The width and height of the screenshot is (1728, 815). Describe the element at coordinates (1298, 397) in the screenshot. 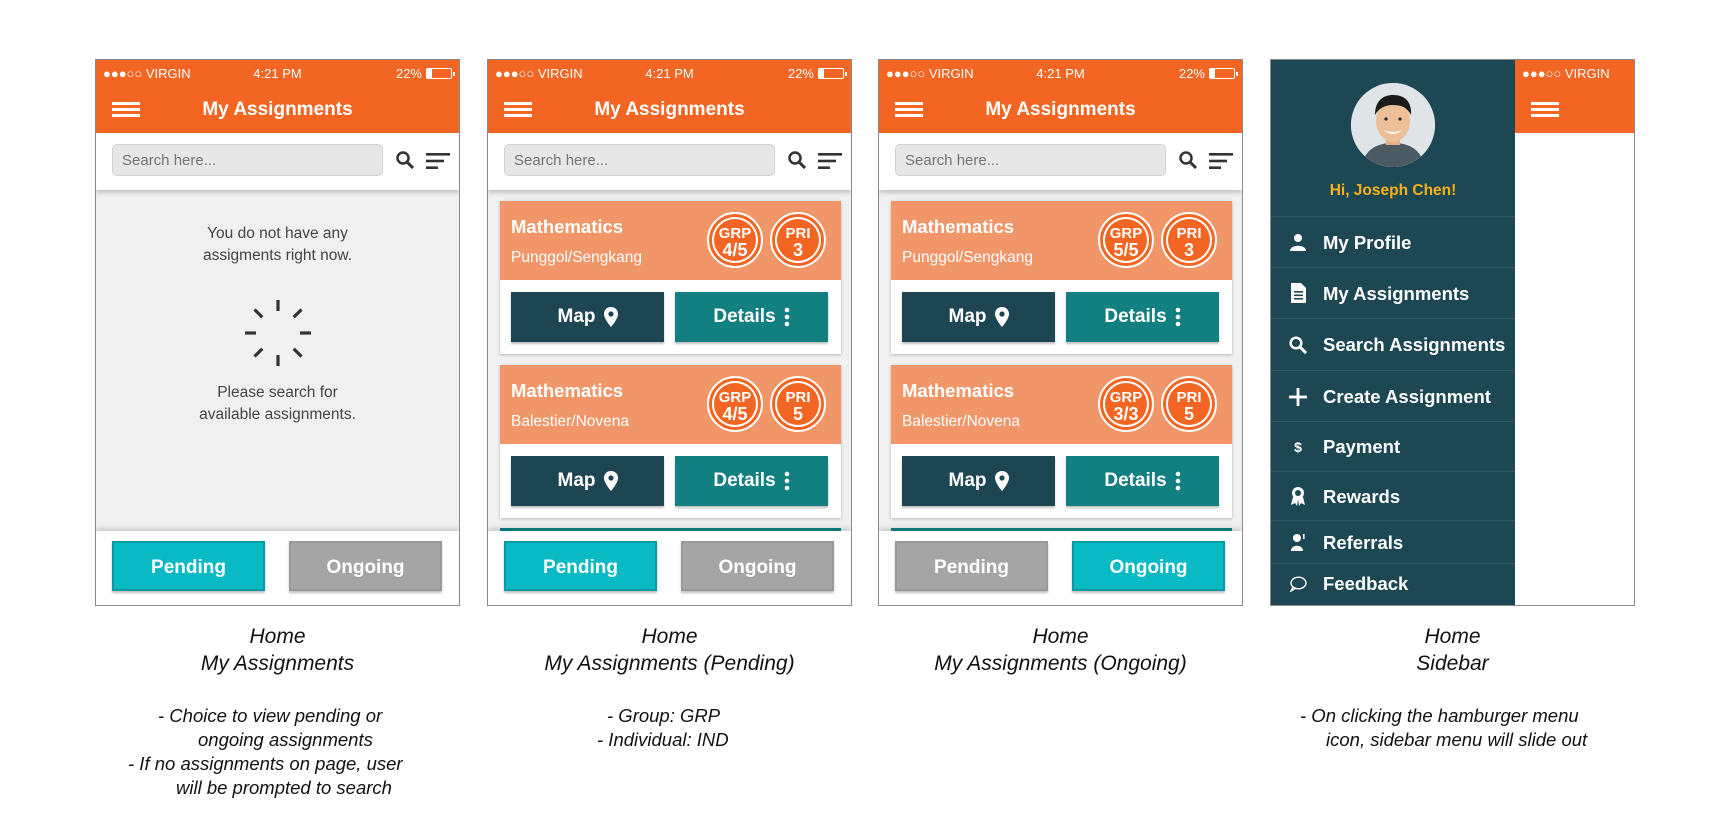

I see `plus-icon` at that location.